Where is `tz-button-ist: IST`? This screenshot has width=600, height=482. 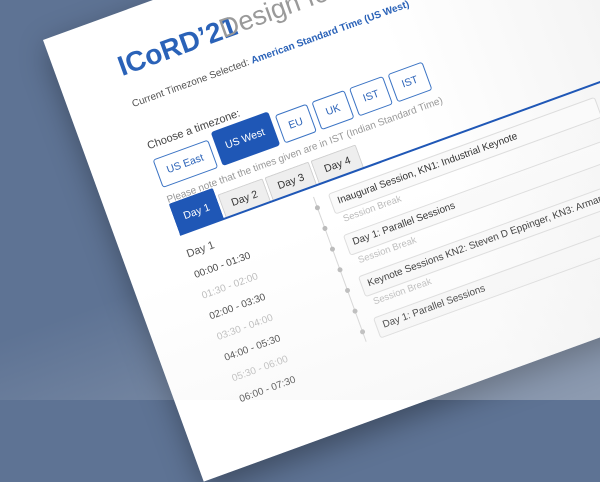 tz-button-ist: IST is located at coordinates (371, 96).